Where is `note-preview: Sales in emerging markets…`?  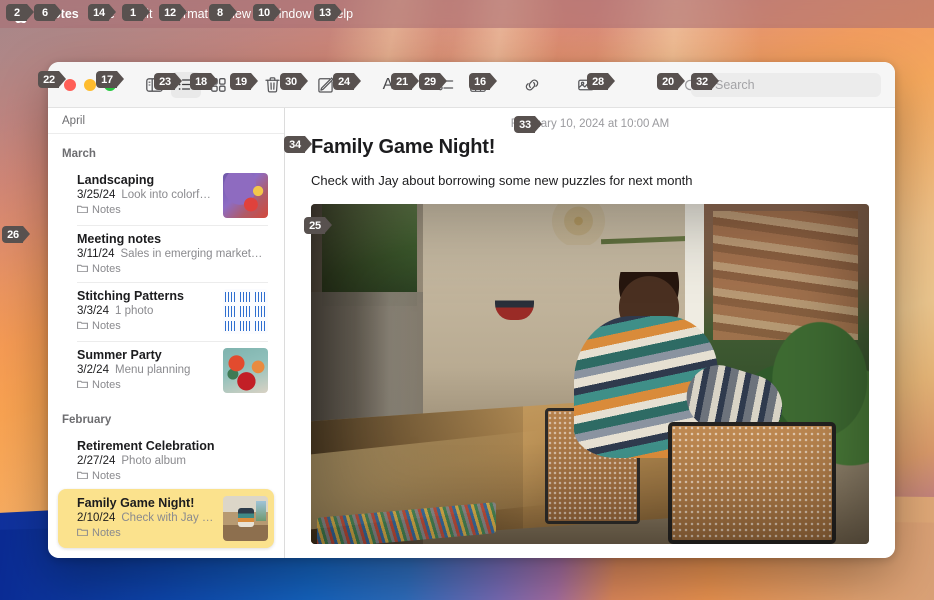 note-preview: Sales in emerging markets… is located at coordinates (194, 254).